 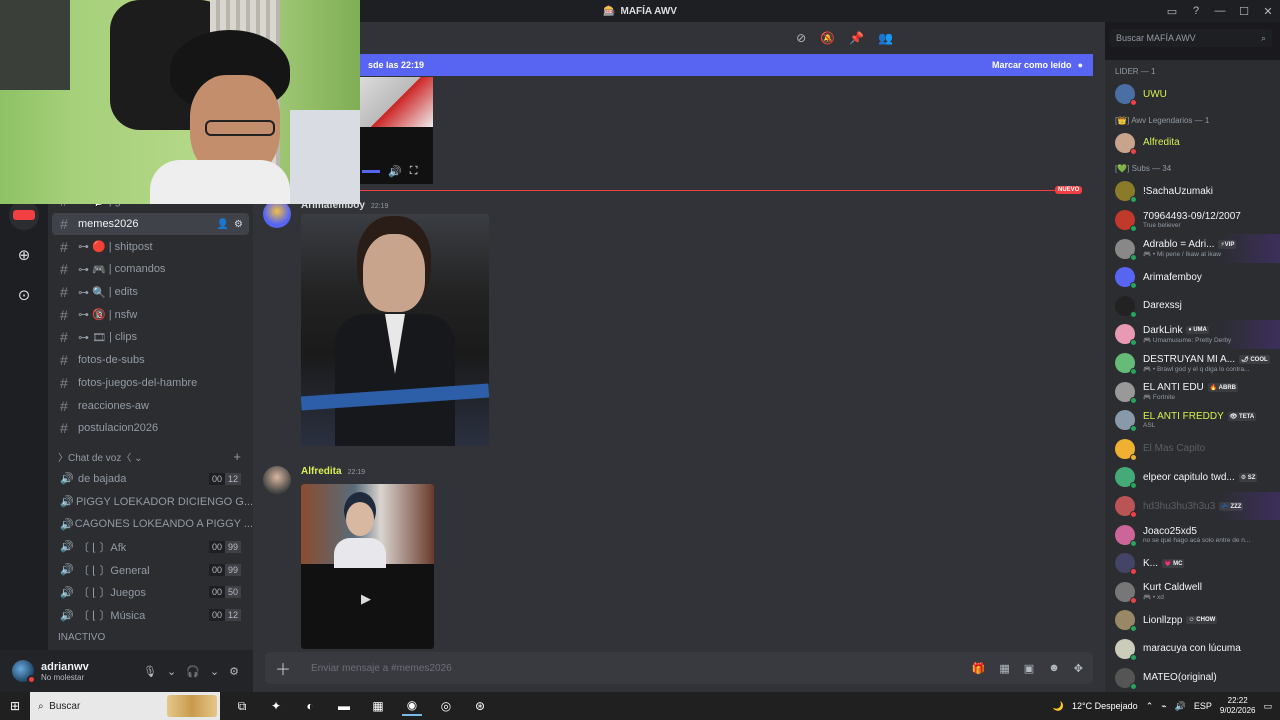 I want to click on task-view-icon: ⧉, so click(x=242, y=706).